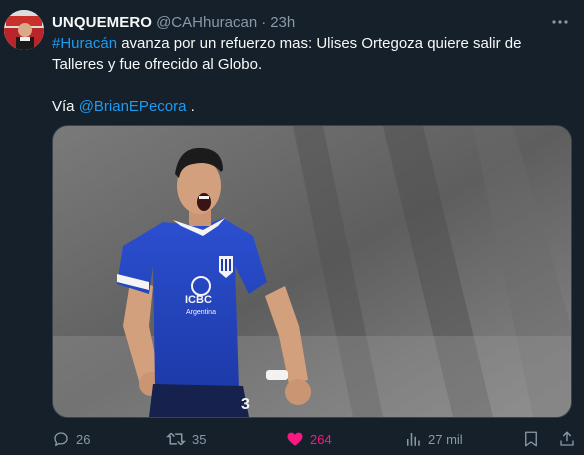 The height and width of the screenshot is (455, 584). I want to click on avatar, so click(24, 30).